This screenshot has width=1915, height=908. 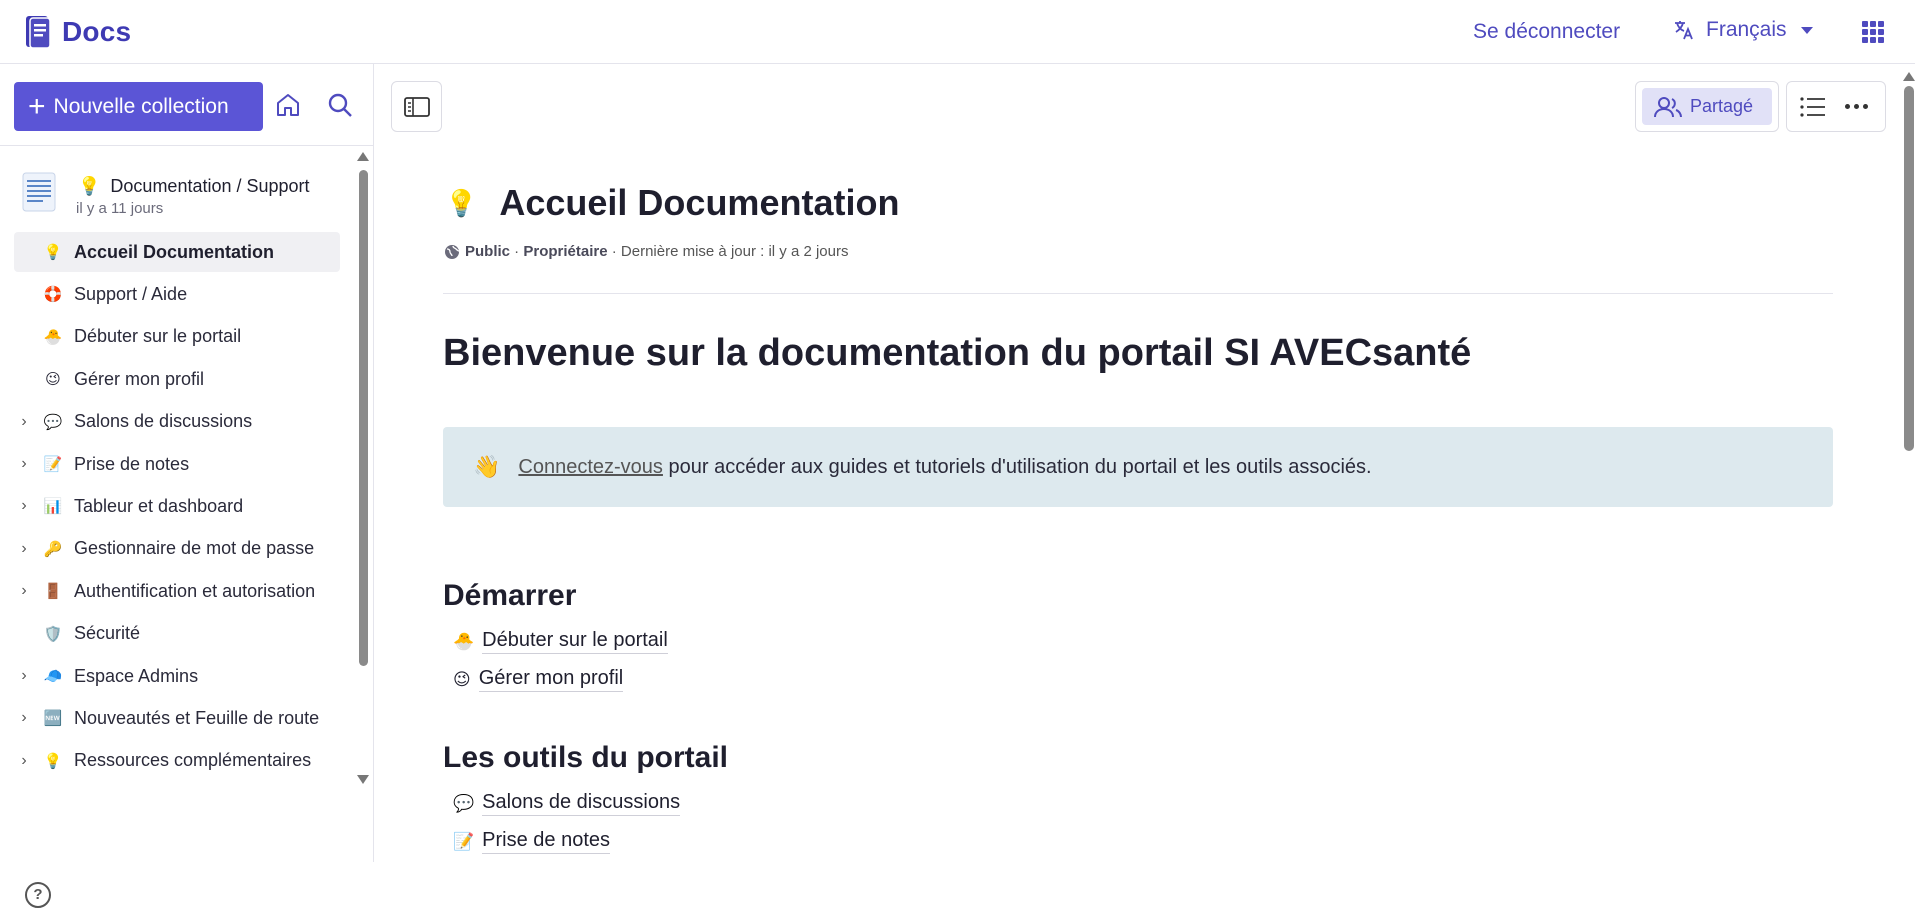 I want to click on translate-icon, so click(x=1684, y=30).